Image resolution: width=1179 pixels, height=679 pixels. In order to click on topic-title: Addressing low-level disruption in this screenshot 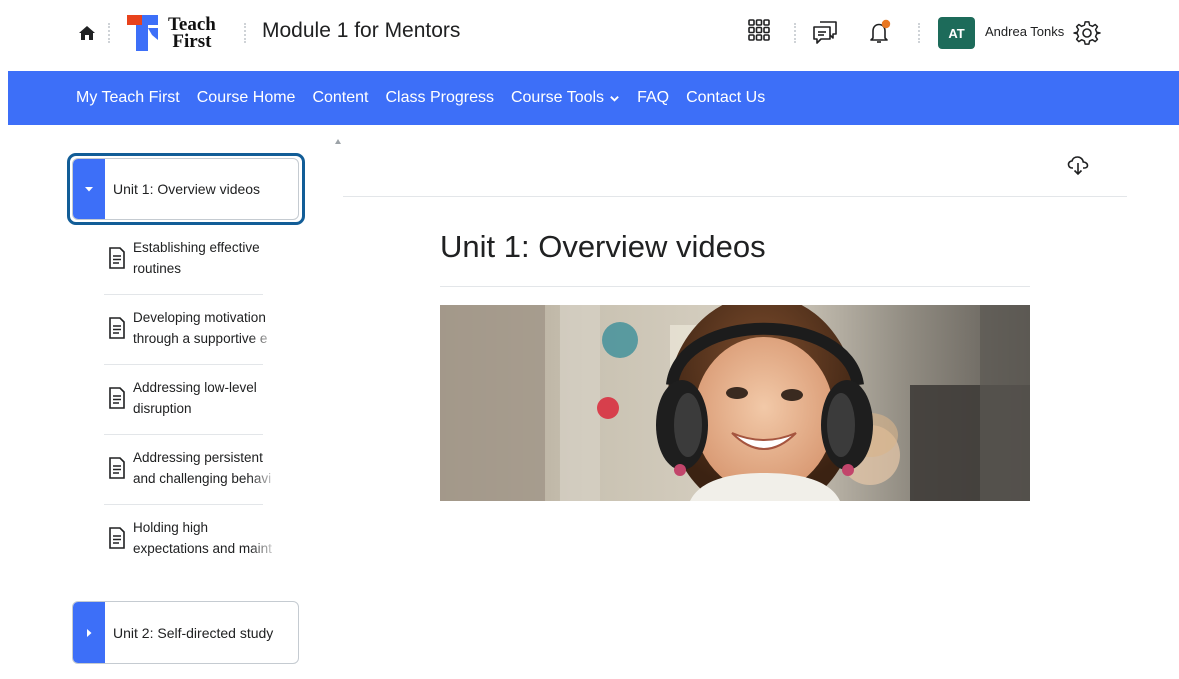, I will do `click(195, 398)`.